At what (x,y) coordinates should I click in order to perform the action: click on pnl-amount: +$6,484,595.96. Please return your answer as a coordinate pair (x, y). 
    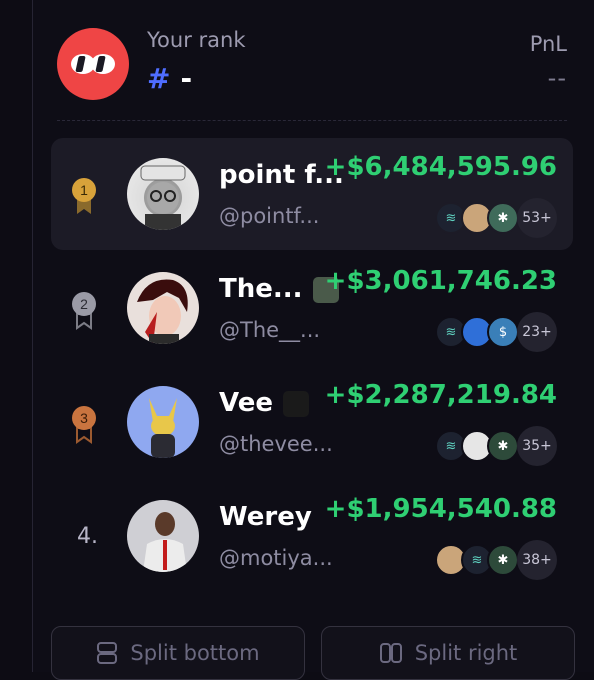
    Looking at the image, I should click on (440, 167).